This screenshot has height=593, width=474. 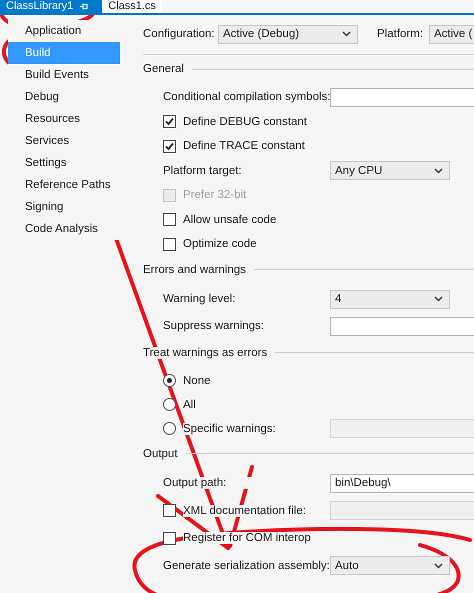 What do you see at coordinates (83, 6) in the screenshot?
I see `pin-icon` at bounding box center [83, 6].